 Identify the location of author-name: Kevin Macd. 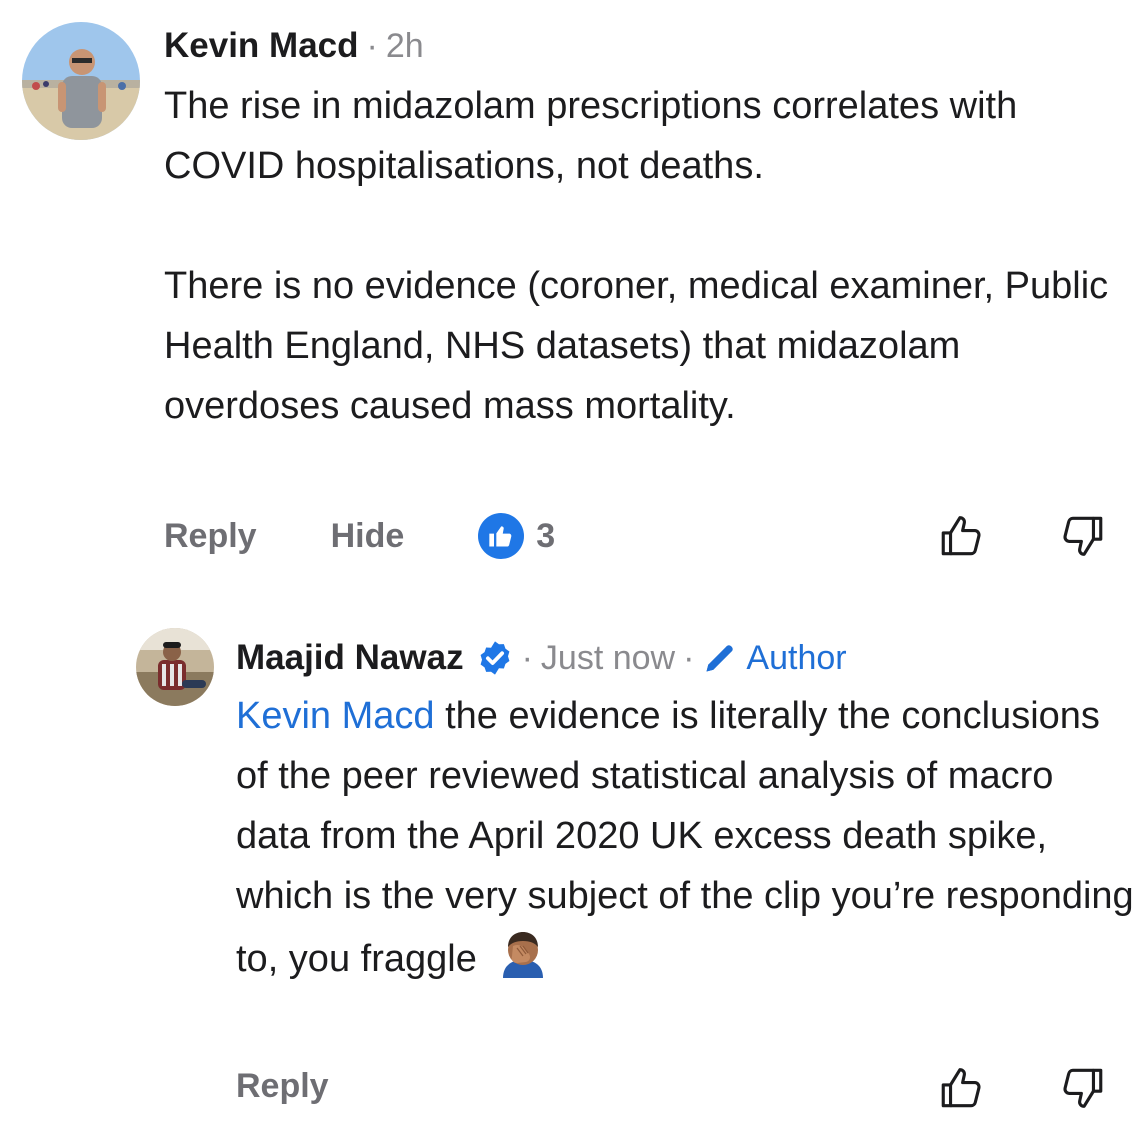
(261, 46).